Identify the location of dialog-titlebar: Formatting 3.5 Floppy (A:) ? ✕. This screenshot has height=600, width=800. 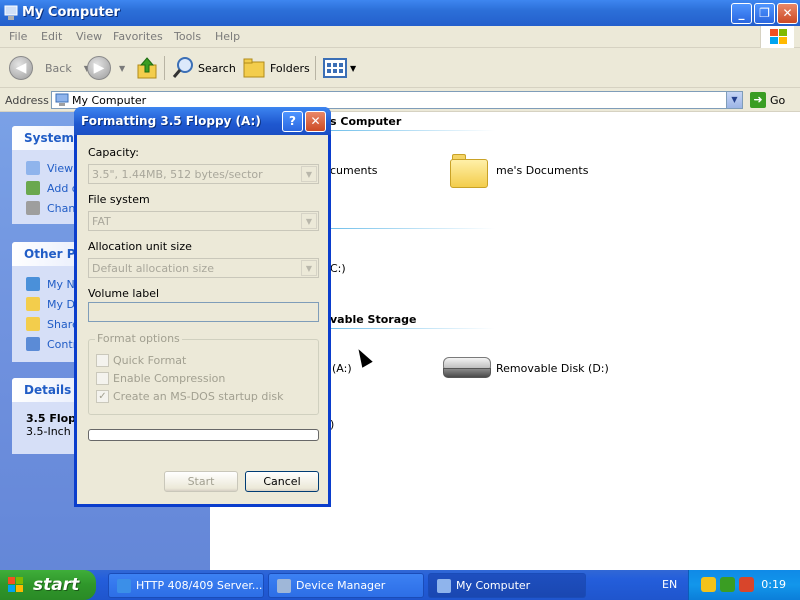
(202, 121).